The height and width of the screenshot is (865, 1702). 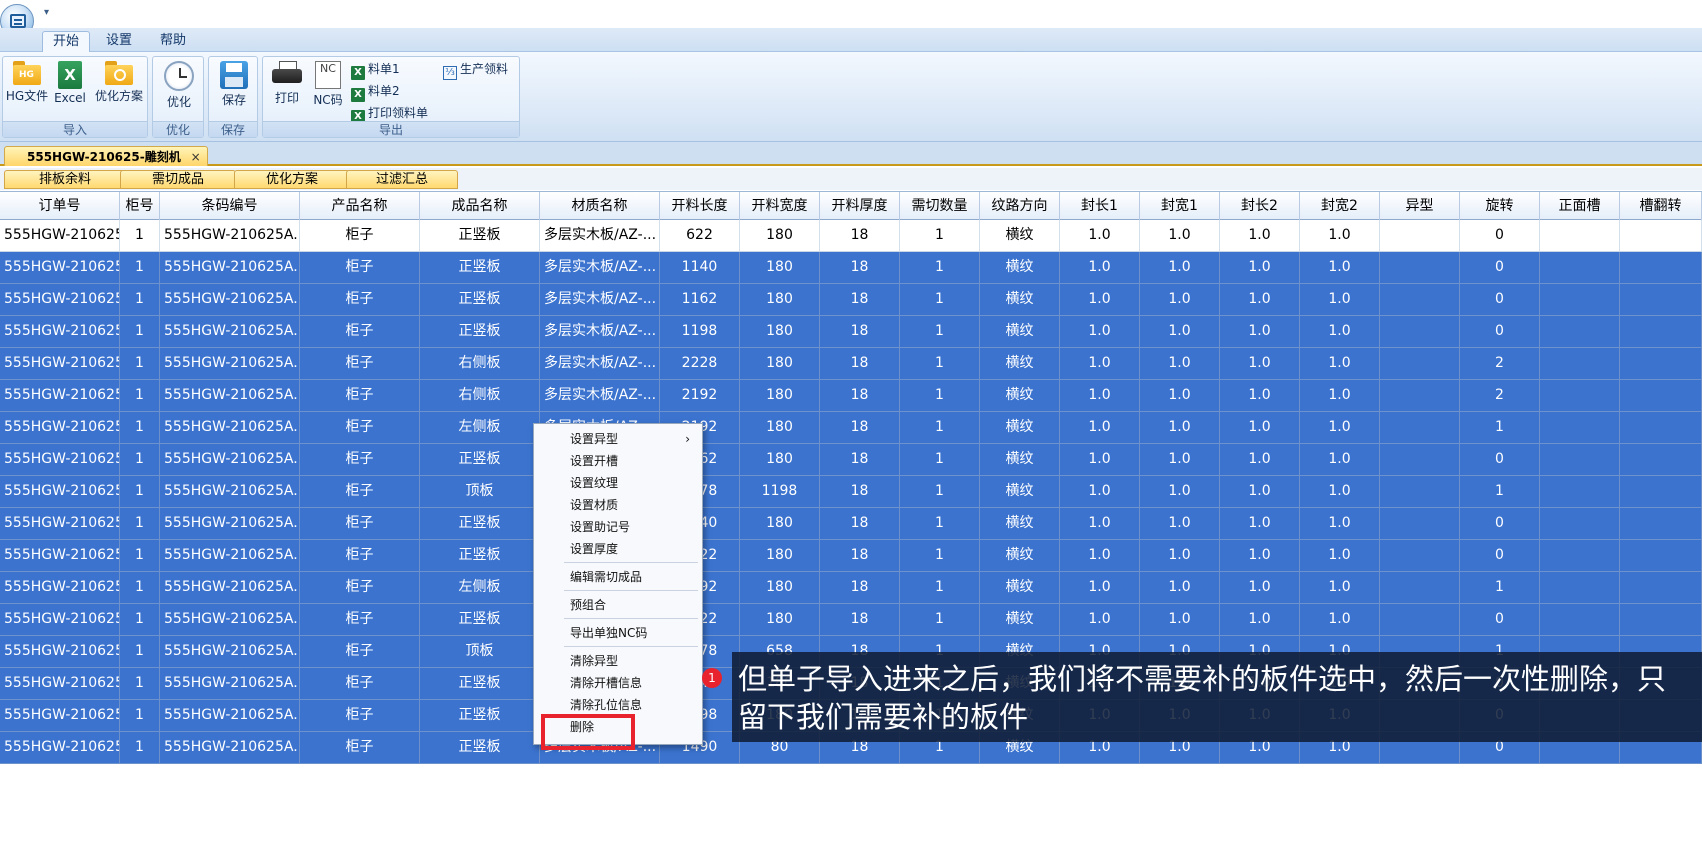 I want to click on column-header-rotation: 旋转, so click(x=1500, y=206).